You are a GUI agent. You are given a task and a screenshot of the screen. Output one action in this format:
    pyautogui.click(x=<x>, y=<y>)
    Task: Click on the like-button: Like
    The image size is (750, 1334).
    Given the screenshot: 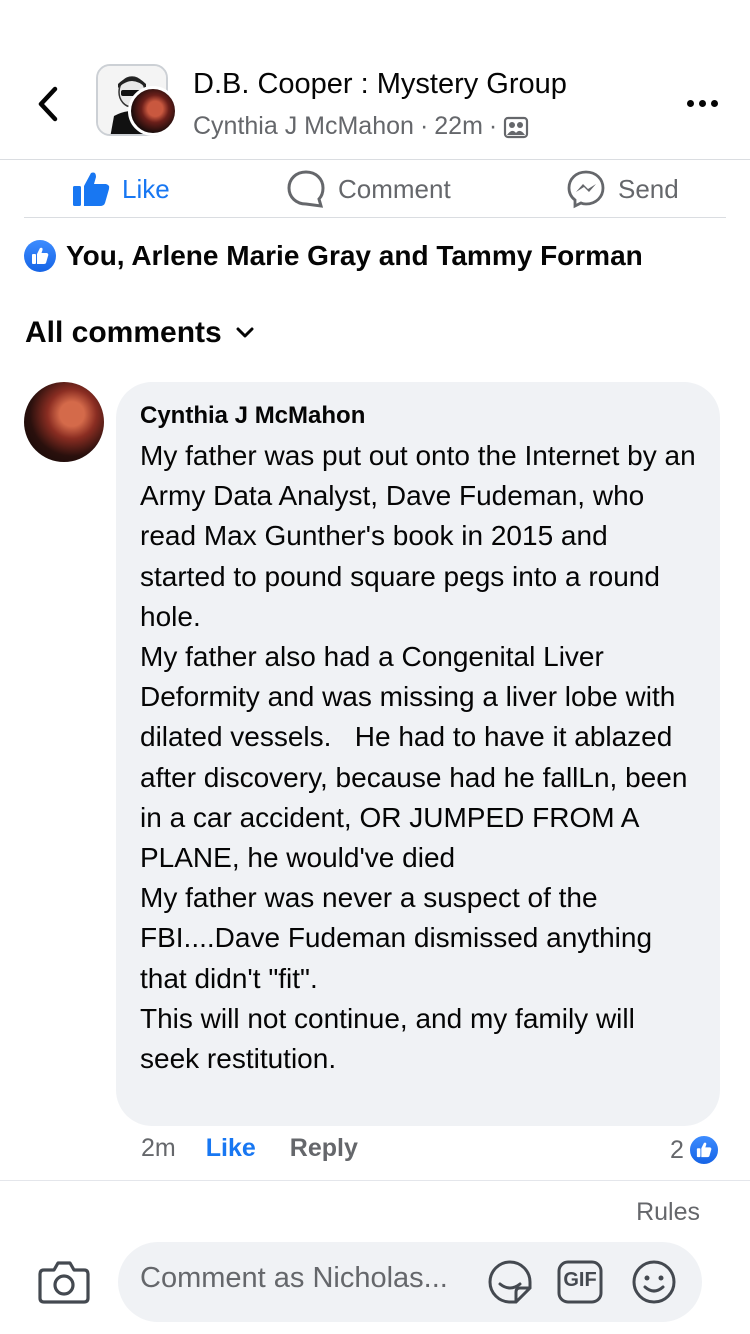 What is the action you would take?
    pyautogui.click(x=121, y=189)
    